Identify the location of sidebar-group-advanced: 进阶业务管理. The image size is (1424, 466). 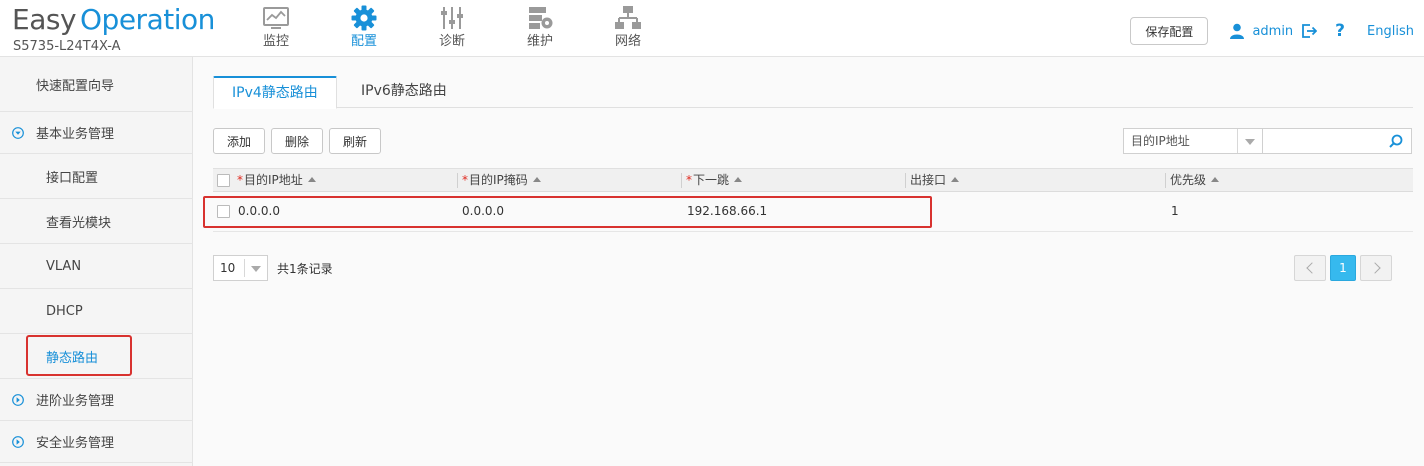
(96, 400).